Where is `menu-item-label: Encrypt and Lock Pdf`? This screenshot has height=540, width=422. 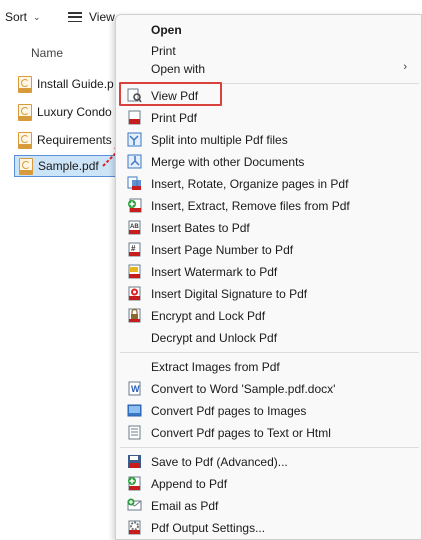 menu-item-label: Encrypt and Lock Pdf is located at coordinates (208, 316).